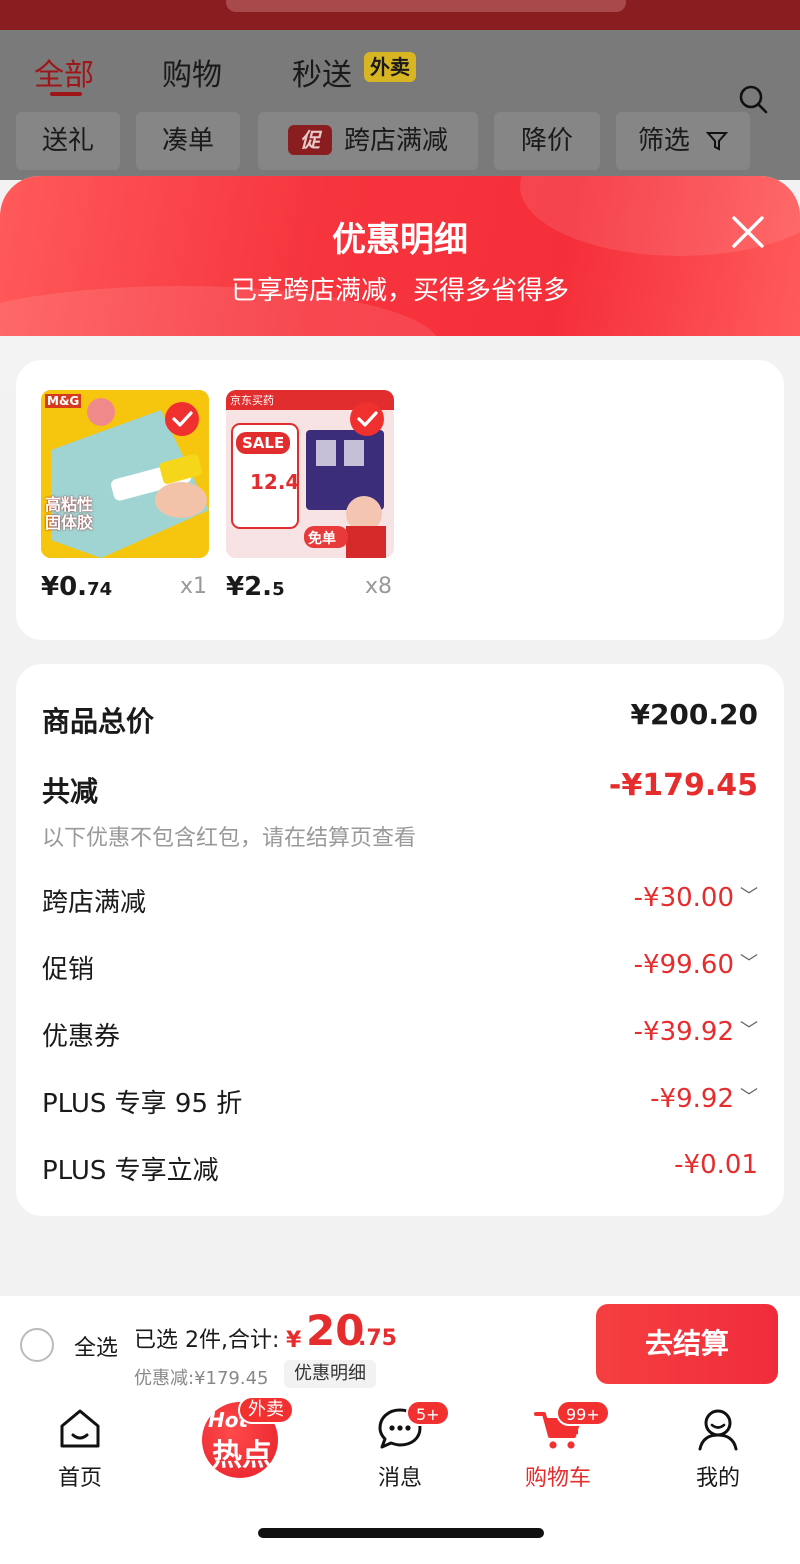 This screenshot has width=800, height=1564. What do you see at coordinates (400, 1170) in the screenshot?
I see `discount-row: PLUS 专享立减 -¥0.01` at bounding box center [400, 1170].